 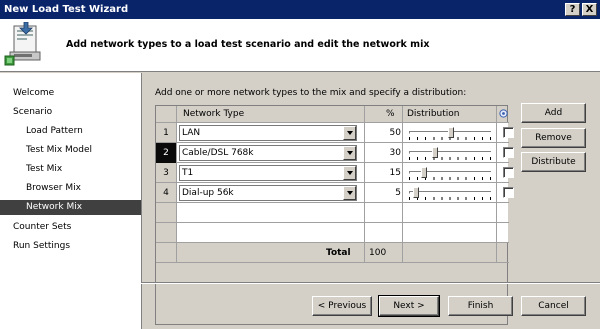 I want to click on percent-value: 50, so click(x=381, y=133).